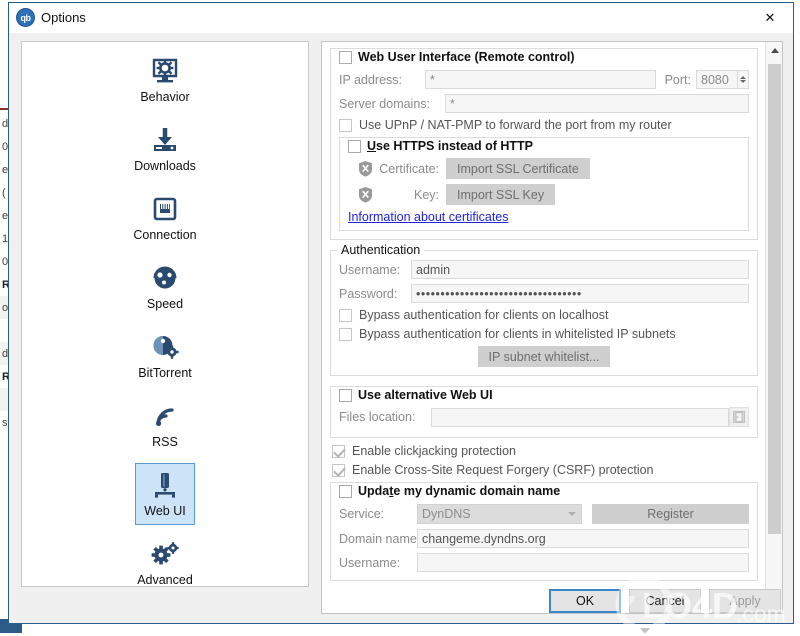 This screenshot has width=800, height=636. What do you see at coordinates (745, 601) in the screenshot?
I see `apply-button: Apply` at bounding box center [745, 601].